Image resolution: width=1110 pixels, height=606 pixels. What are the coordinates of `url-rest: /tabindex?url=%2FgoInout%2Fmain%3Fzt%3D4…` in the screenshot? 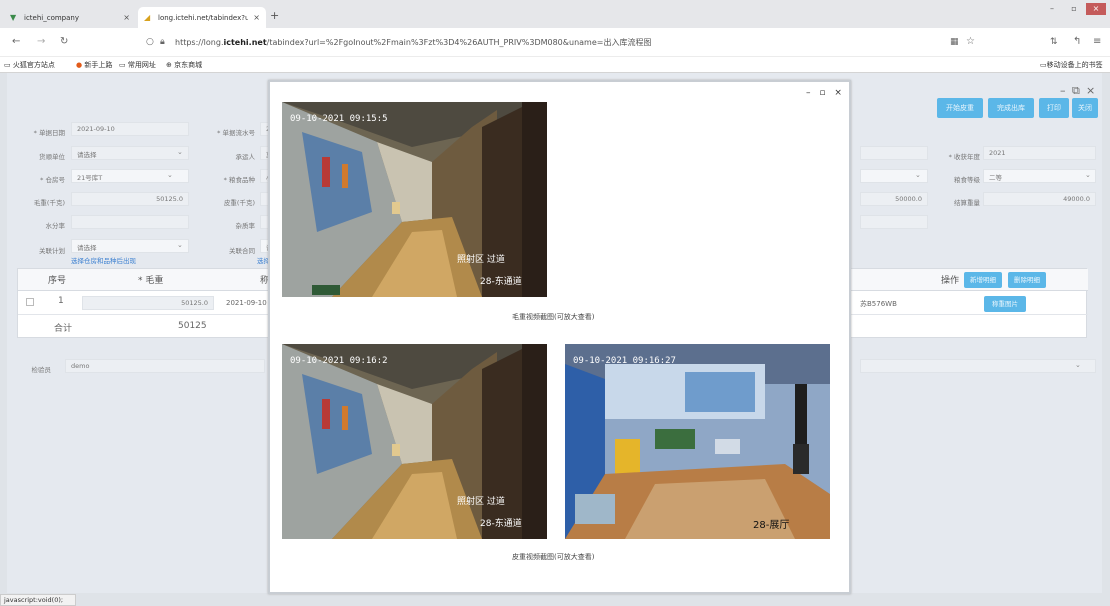 It's located at (459, 42).